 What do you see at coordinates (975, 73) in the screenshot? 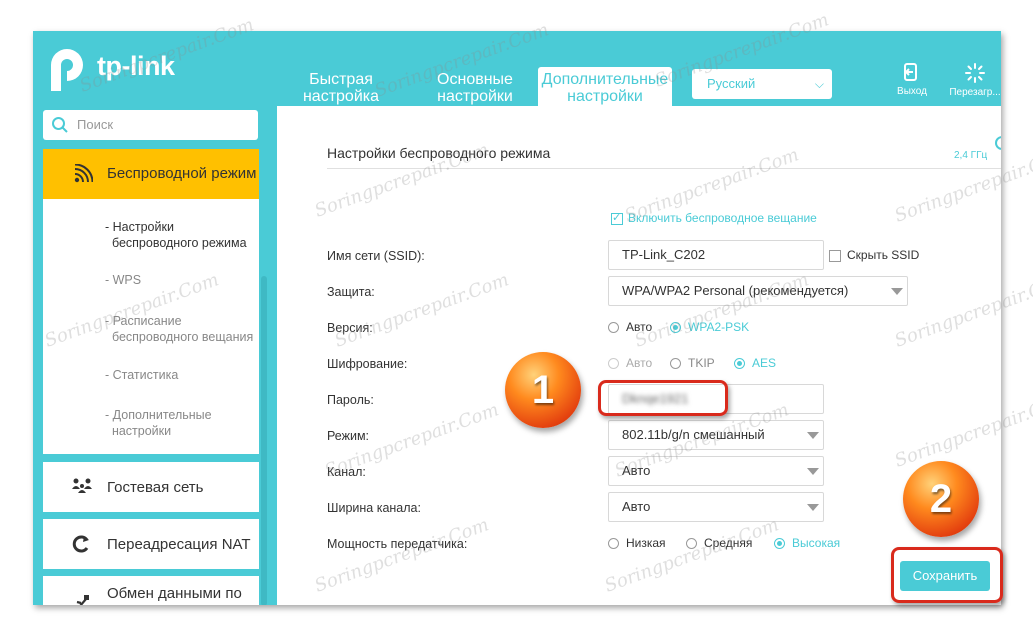
I see `reboot-icon` at bounding box center [975, 73].